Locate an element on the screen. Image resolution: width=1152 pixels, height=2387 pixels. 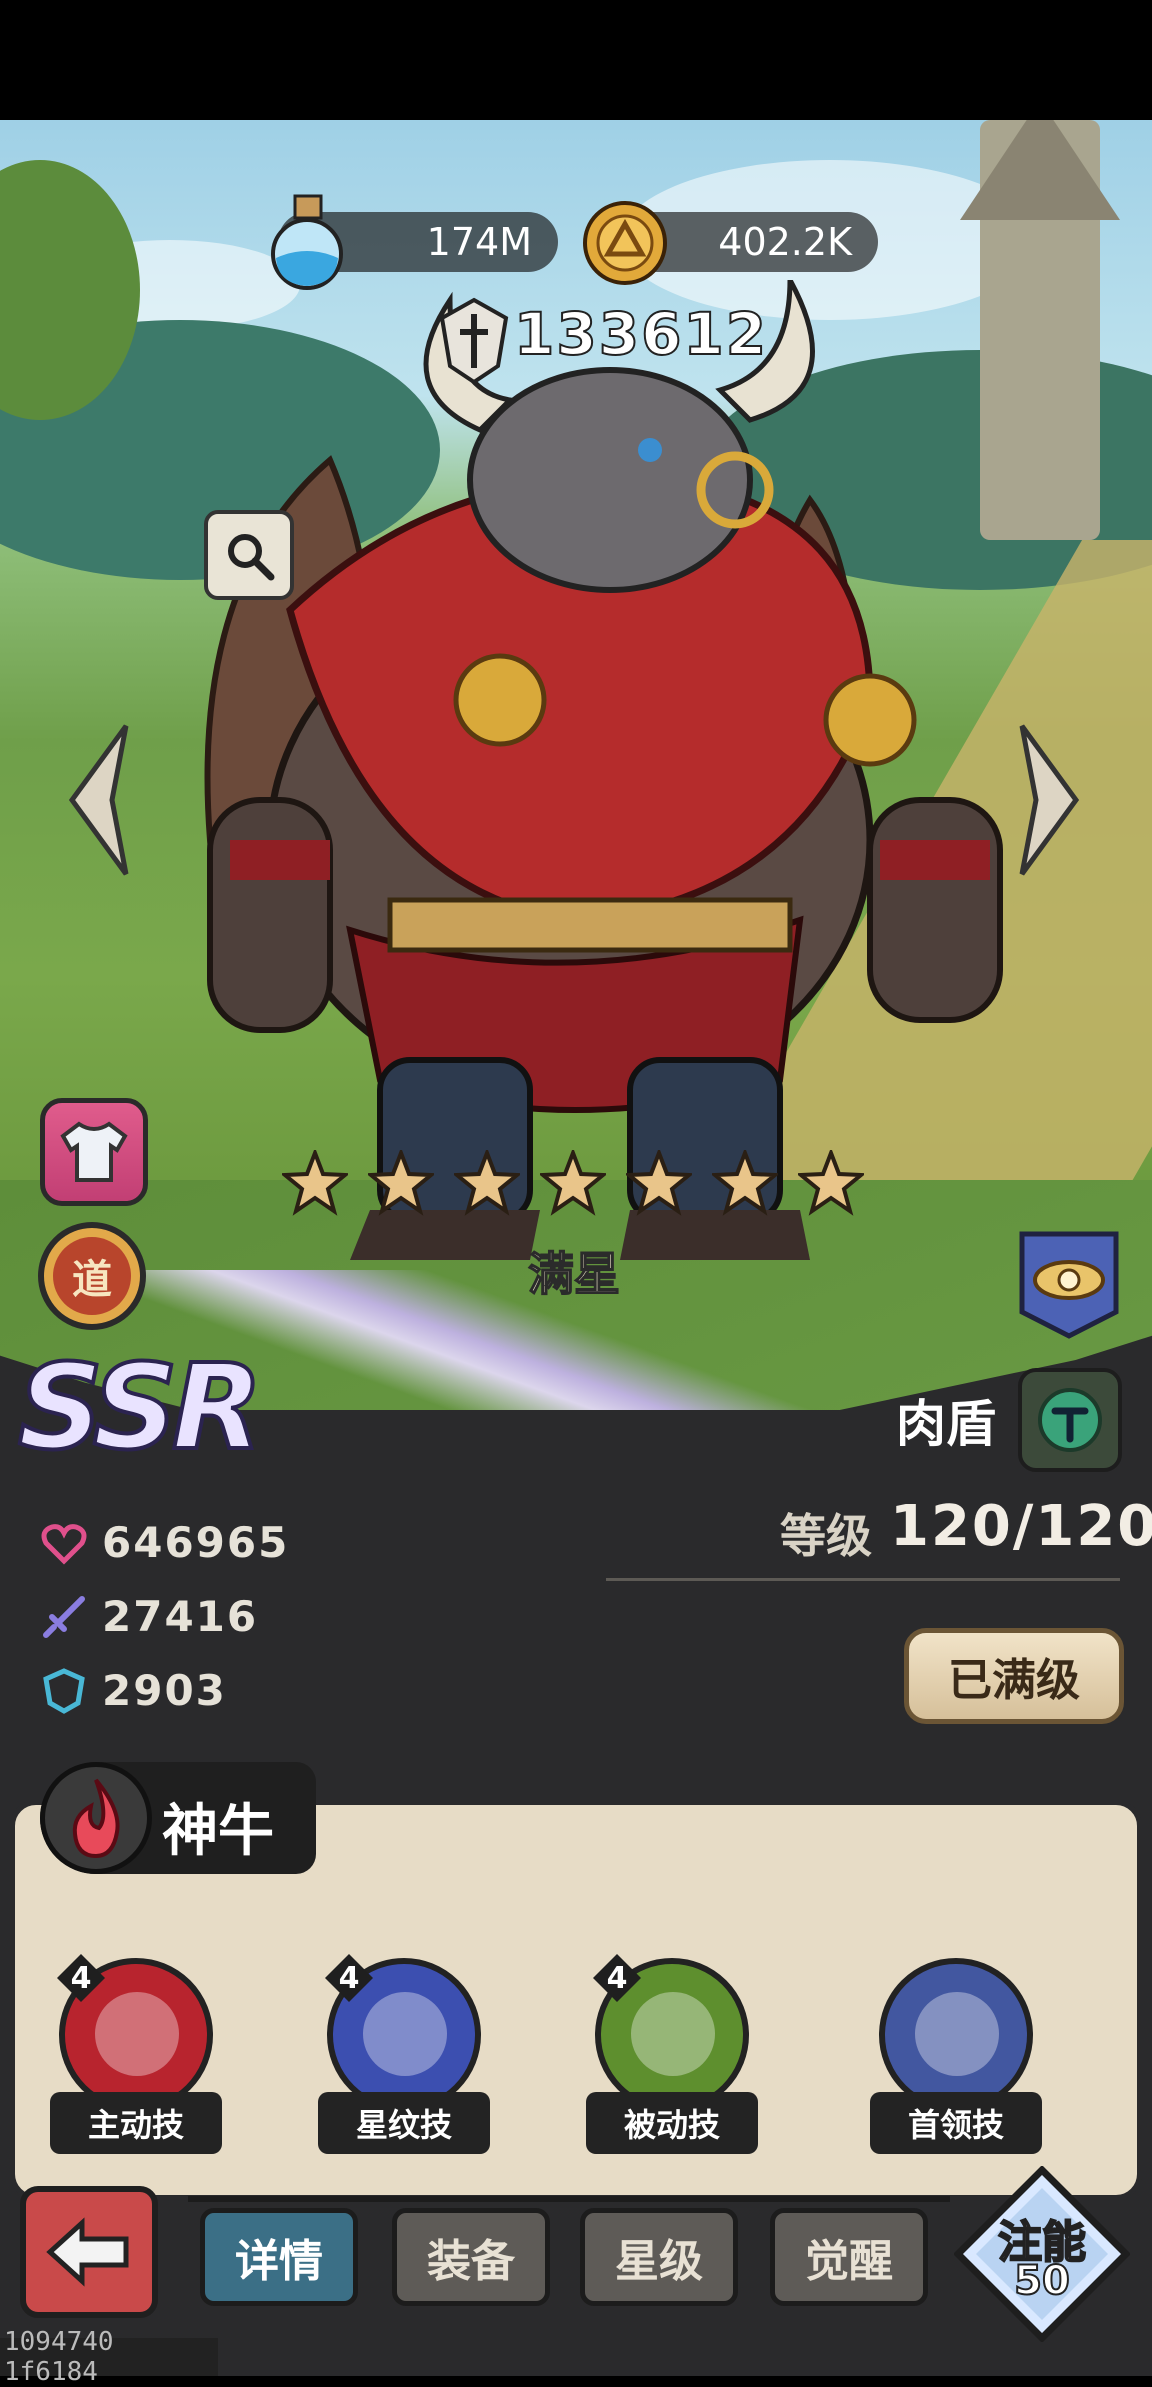
hp-value: 646965 is located at coordinates (196, 1542).